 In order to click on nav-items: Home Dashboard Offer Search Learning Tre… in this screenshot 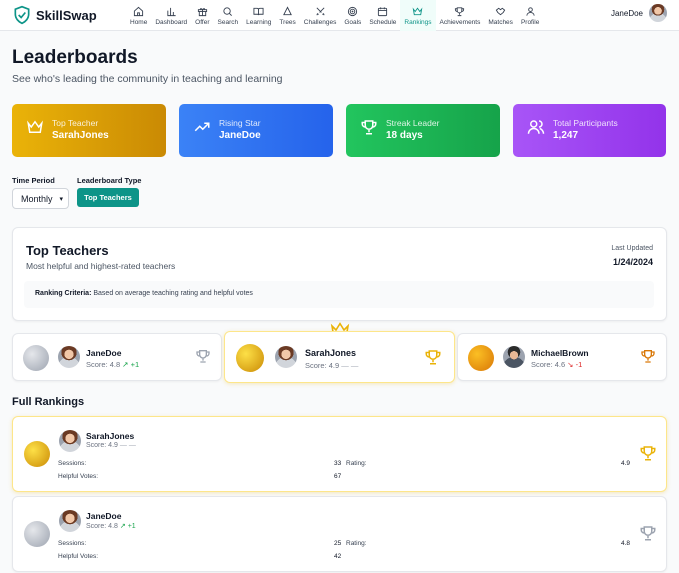, I will do `click(334, 15)`.